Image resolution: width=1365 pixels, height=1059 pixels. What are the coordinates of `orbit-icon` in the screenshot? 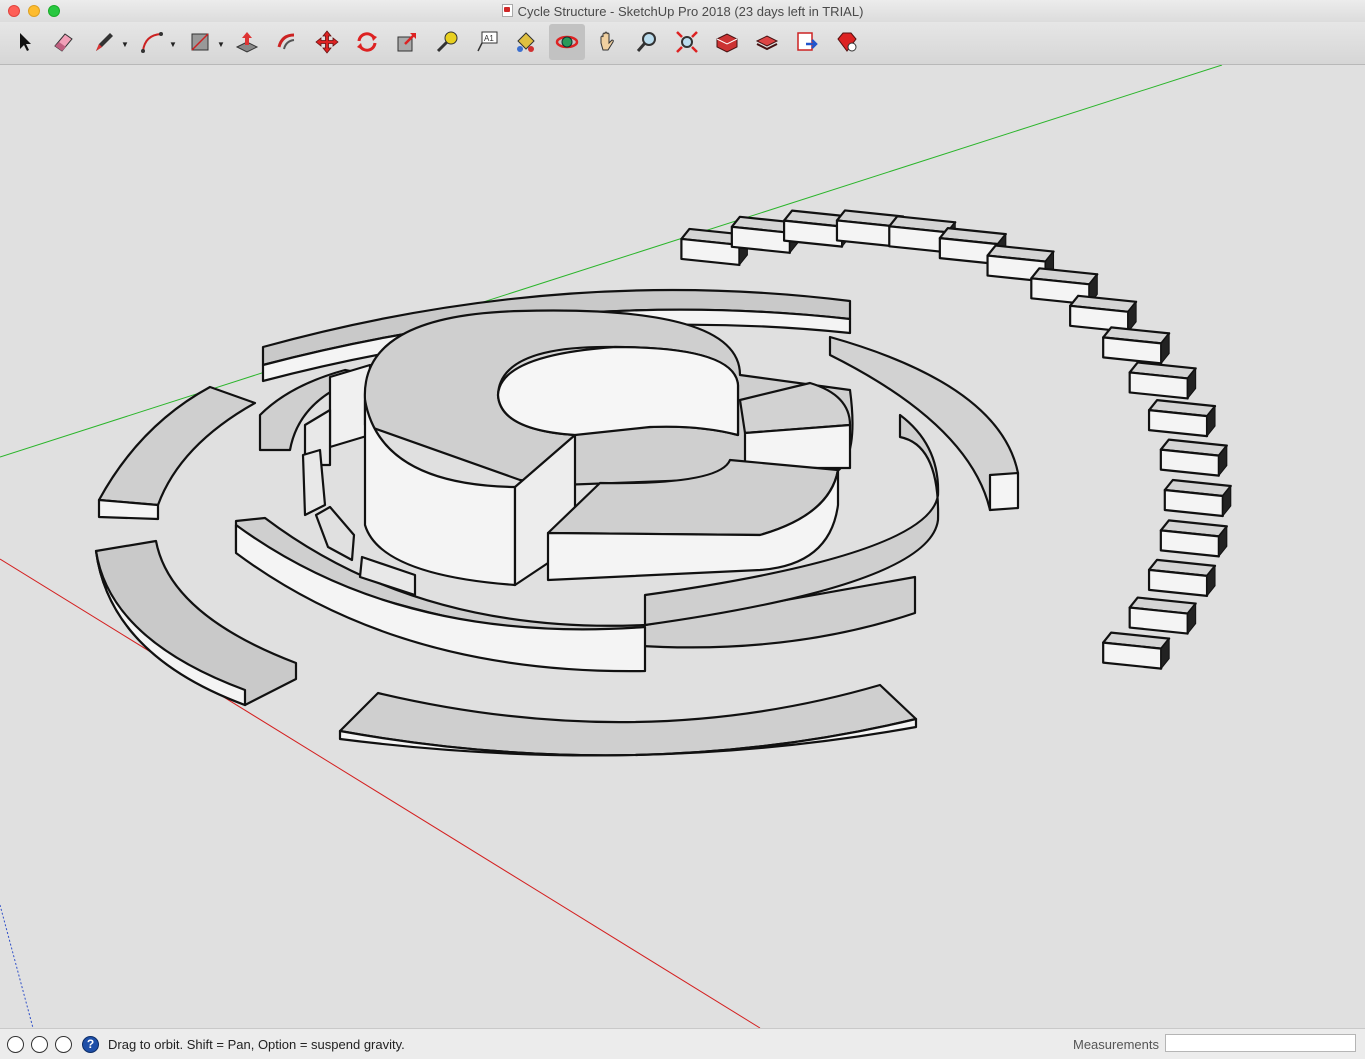 It's located at (567, 42).